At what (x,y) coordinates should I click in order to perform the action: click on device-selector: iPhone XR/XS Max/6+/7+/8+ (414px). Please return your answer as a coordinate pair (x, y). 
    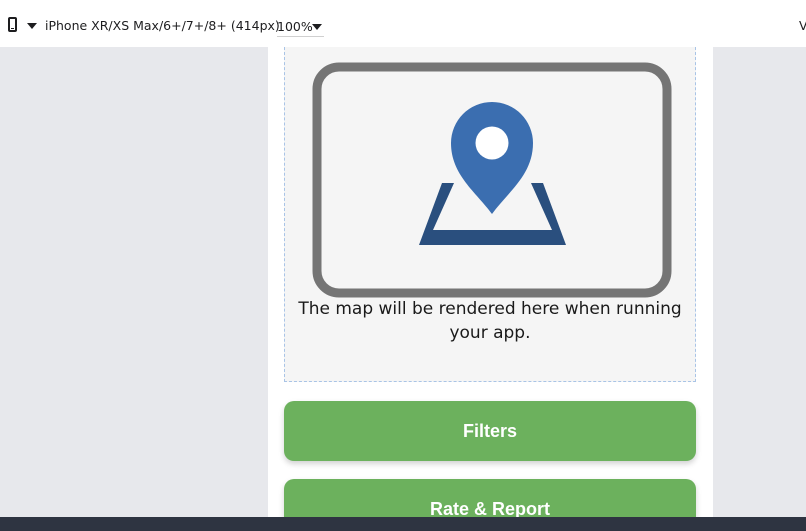
    Looking at the image, I should click on (162, 25).